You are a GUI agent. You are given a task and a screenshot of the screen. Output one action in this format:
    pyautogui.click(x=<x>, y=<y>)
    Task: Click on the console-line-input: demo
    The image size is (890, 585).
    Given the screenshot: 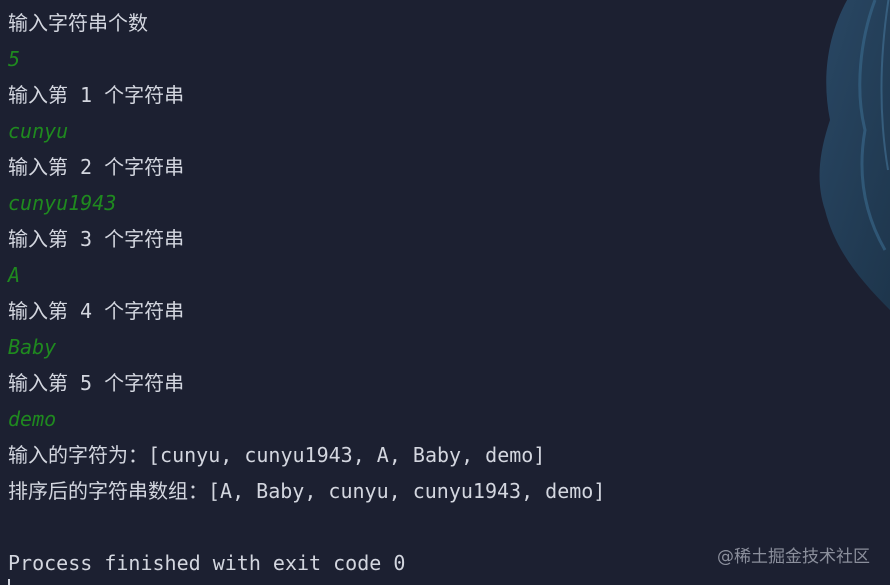 What is the action you would take?
    pyautogui.click(x=32, y=419)
    